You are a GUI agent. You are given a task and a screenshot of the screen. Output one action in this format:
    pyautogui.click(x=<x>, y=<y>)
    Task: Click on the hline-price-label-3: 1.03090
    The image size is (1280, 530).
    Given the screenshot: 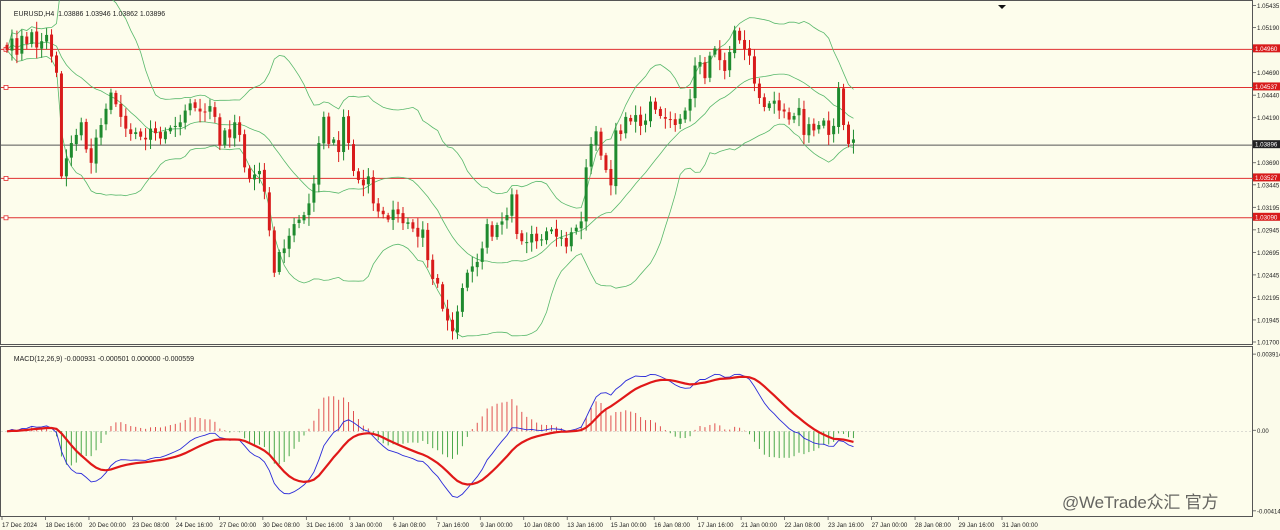 What is the action you would take?
    pyautogui.click(x=1266, y=217)
    